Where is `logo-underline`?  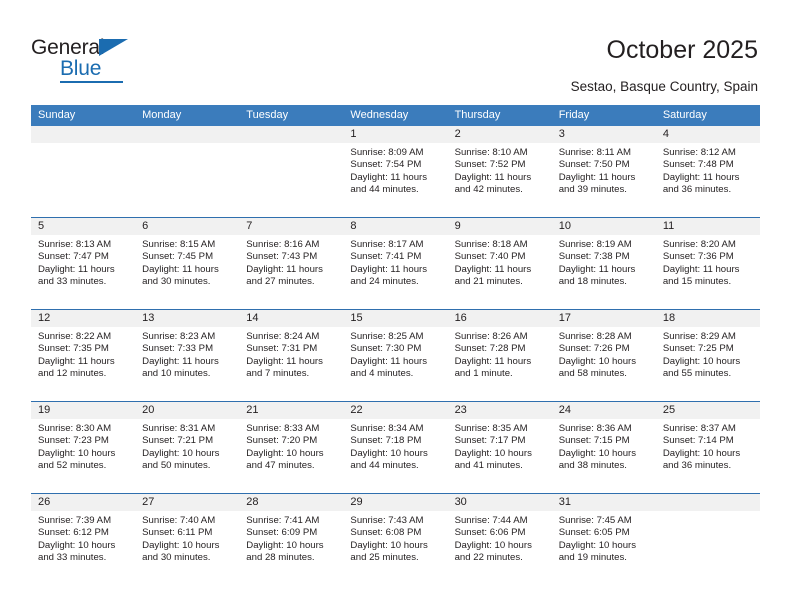 logo-underline is located at coordinates (91, 82).